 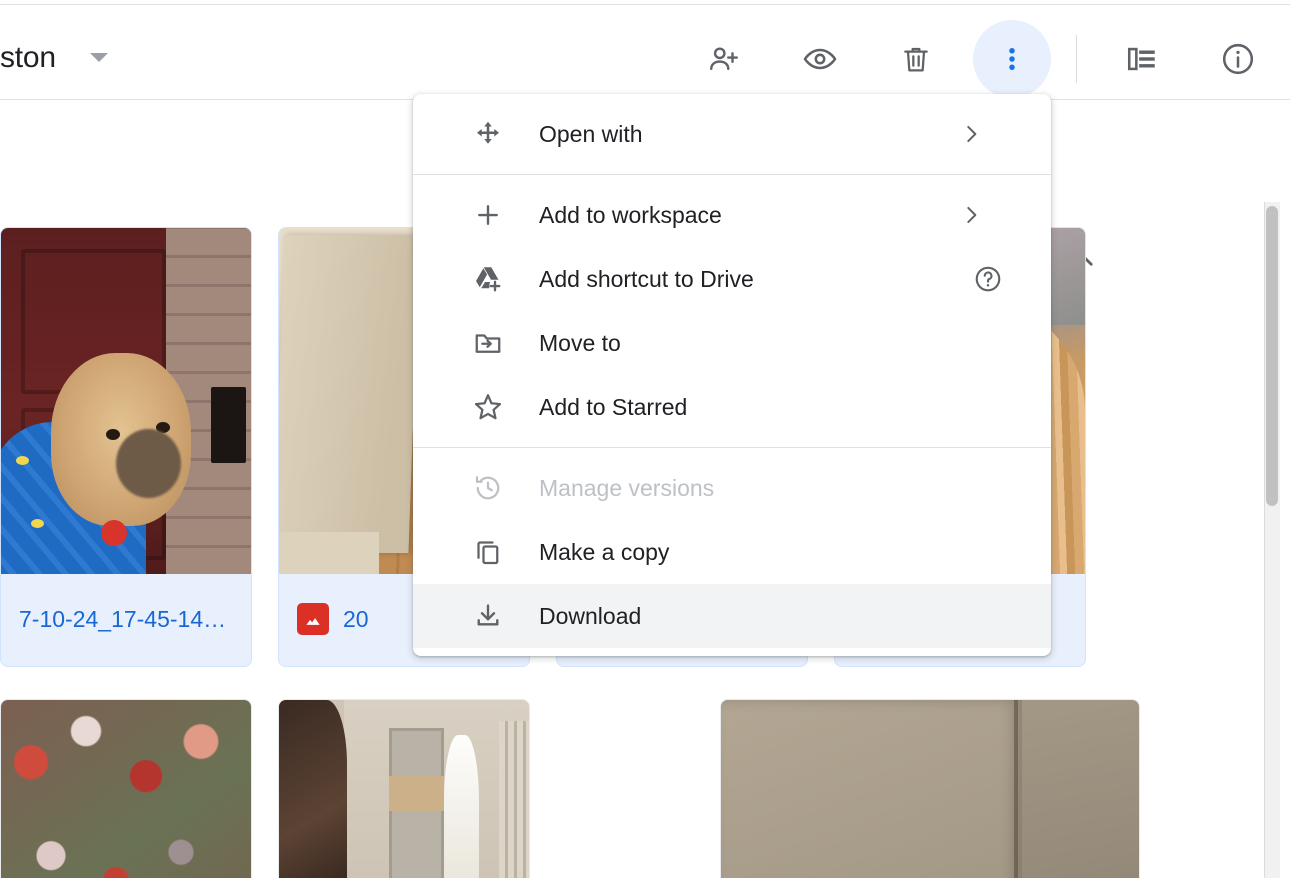 I want to click on menu-item-open-with: Open with, so click(x=732, y=134).